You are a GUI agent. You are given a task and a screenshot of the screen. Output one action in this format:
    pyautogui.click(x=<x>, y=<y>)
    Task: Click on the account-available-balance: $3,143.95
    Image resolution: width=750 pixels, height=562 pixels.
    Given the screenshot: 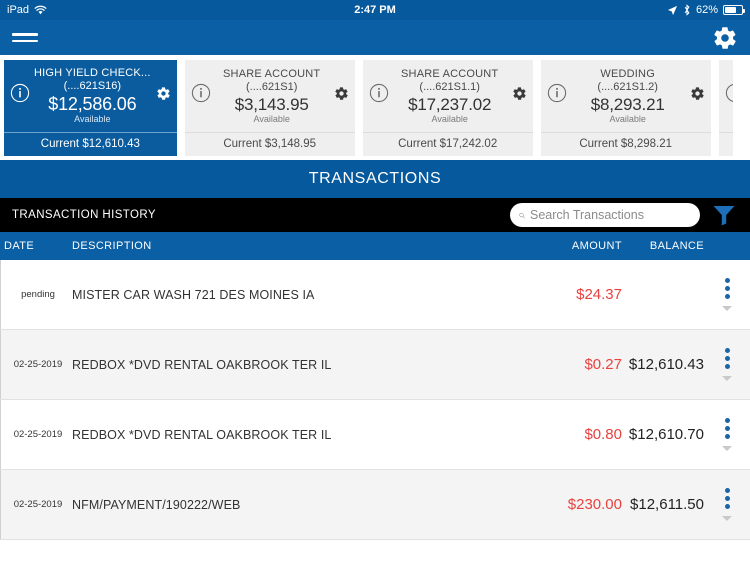 What is the action you would take?
    pyautogui.click(x=271, y=104)
    